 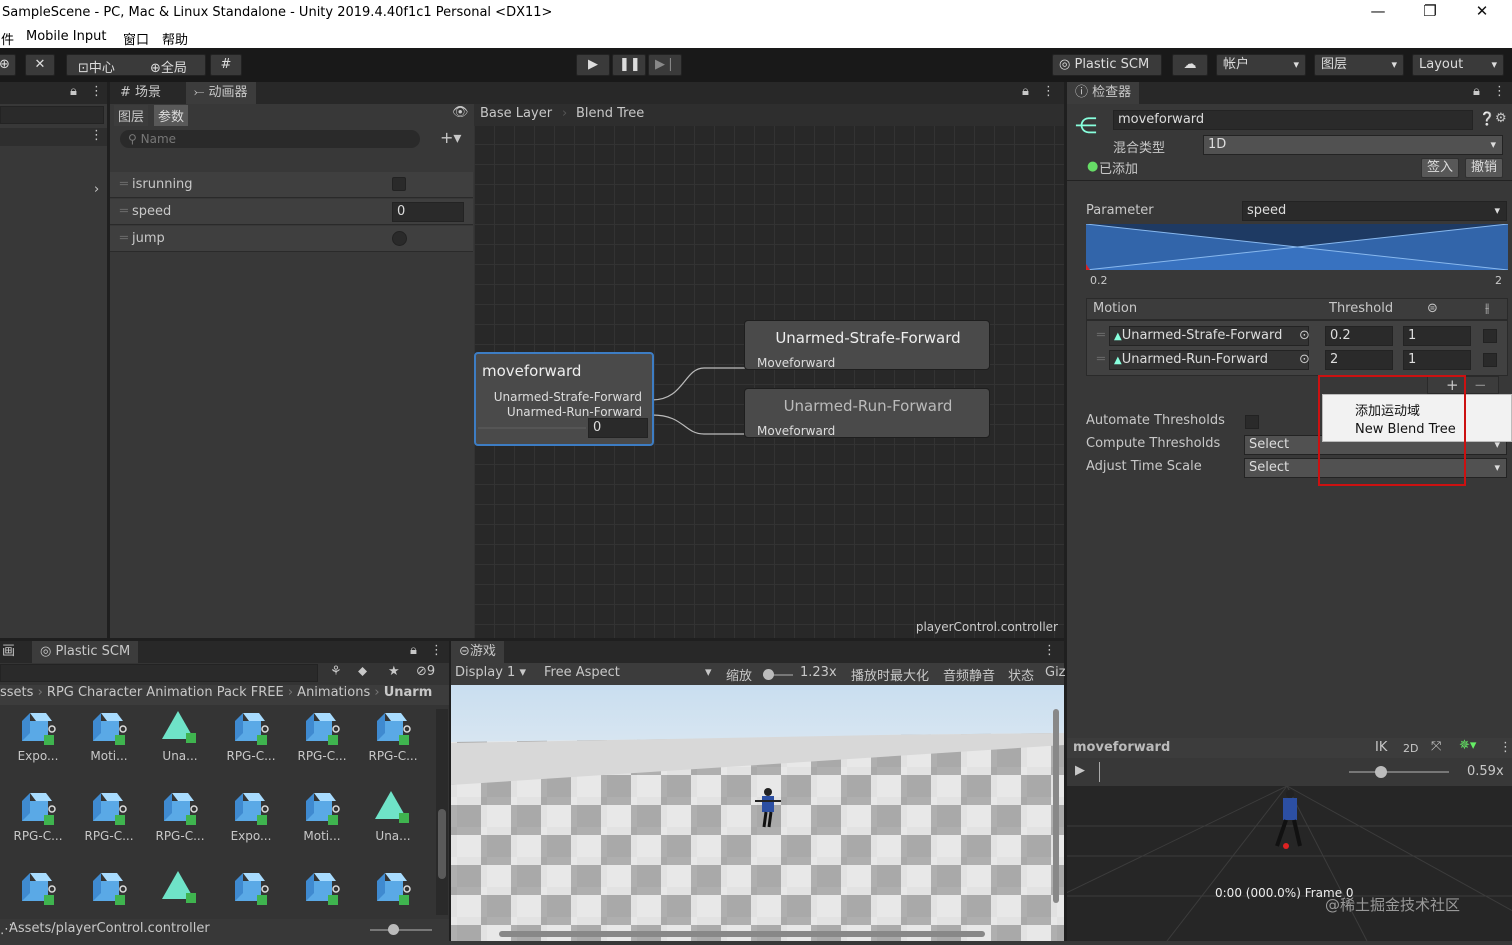 What do you see at coordinates (582, 672) in the screenshot?
I see `aspect-dropdown: Free Aspect` at bounding box center [582, 672].